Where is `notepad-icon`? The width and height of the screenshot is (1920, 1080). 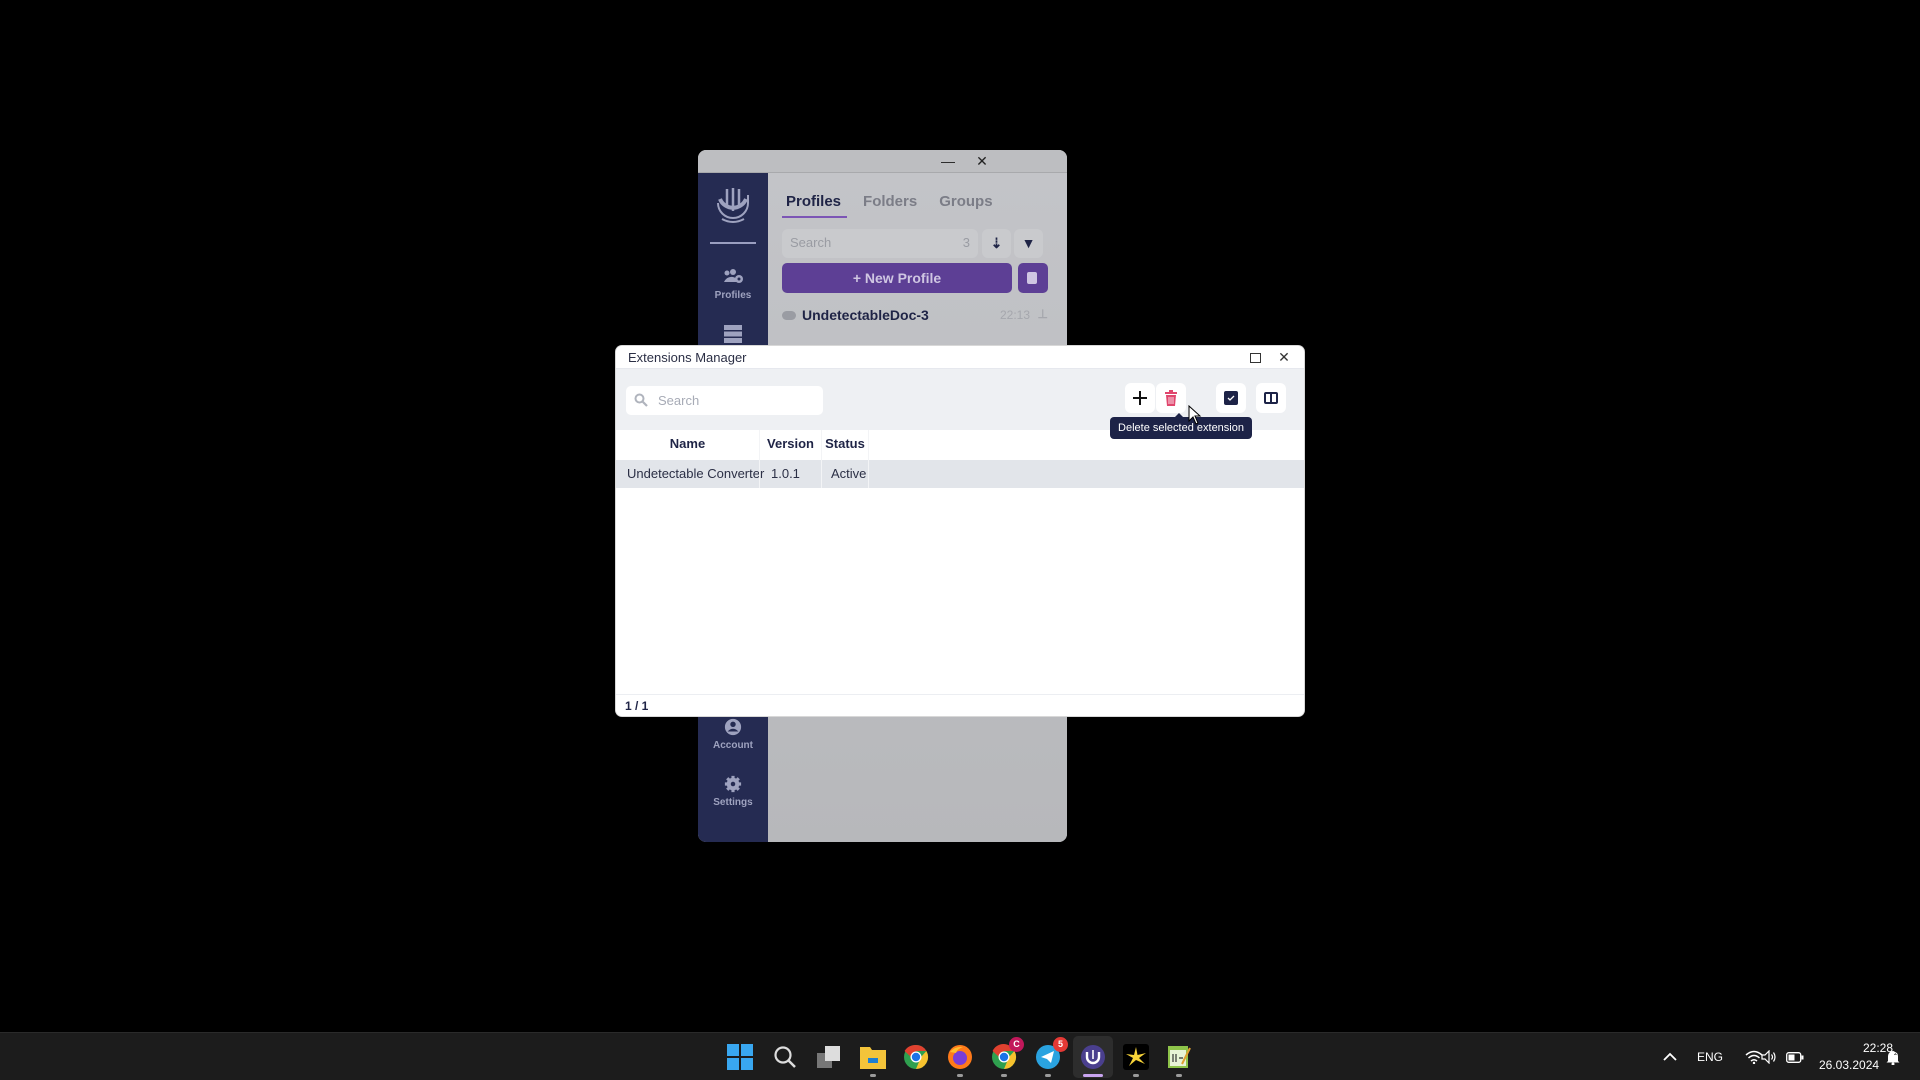
notepad-icon is located at coordinates (1179, 1057).